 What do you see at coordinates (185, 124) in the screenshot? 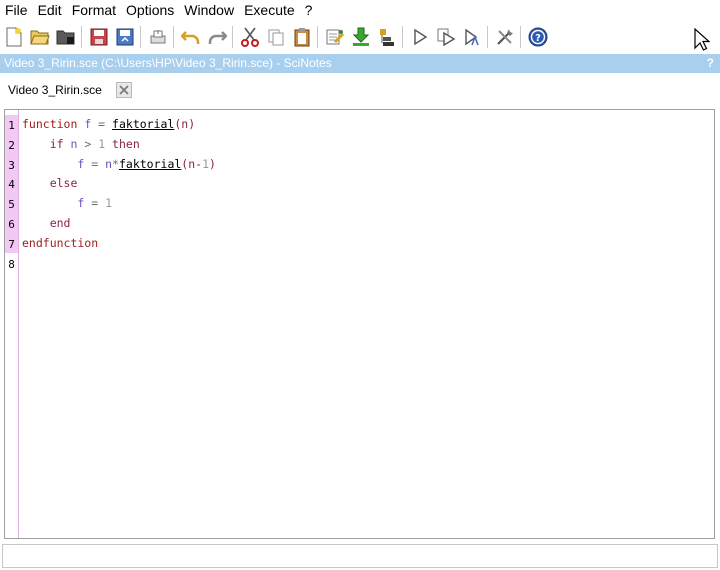
I see `code-token: (n)` at bounding box center [185, 124].